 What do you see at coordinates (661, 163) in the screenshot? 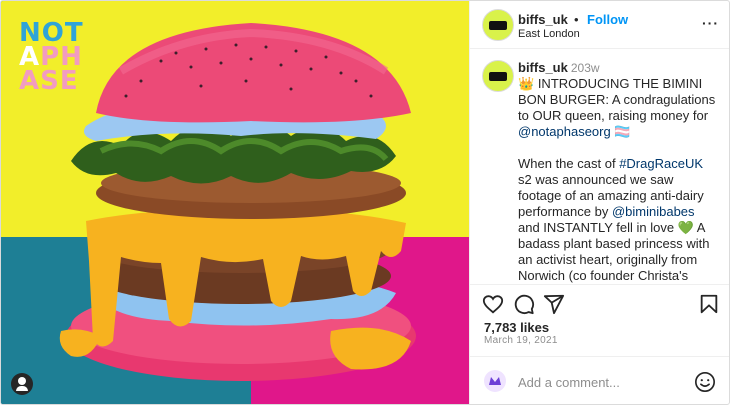
I see `hashtag-link: #DragRaceUK` at bounding box center [661, 163].